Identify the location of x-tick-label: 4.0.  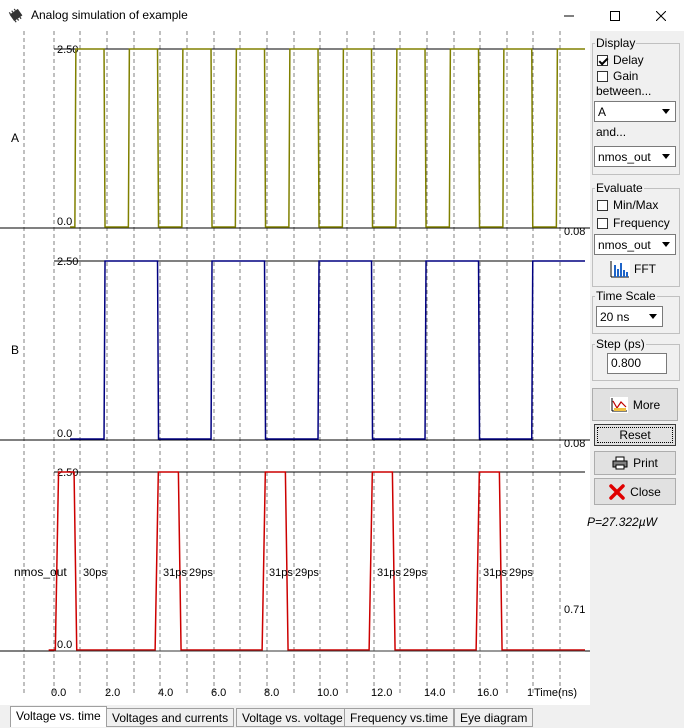
(165, 693).